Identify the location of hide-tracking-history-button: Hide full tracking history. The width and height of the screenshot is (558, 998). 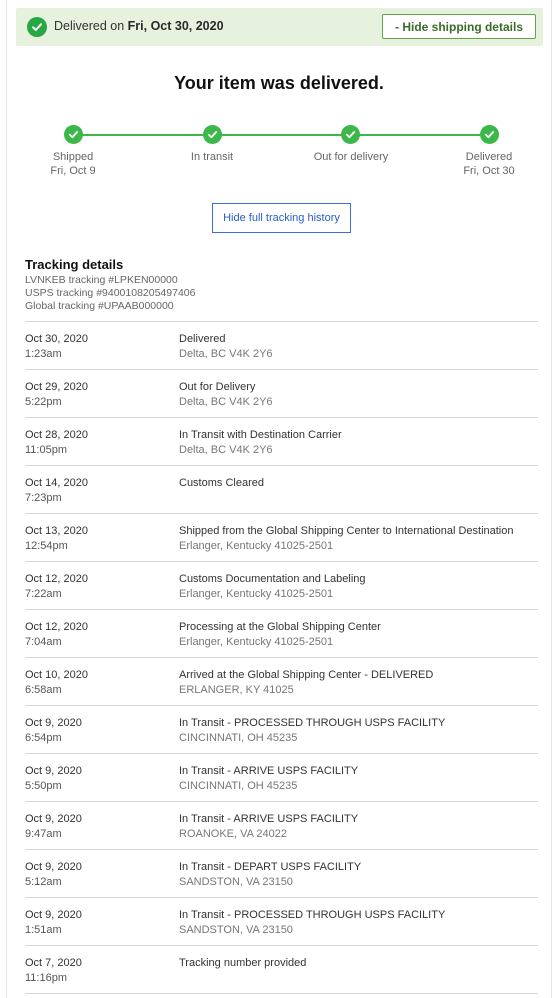
(281, 218).